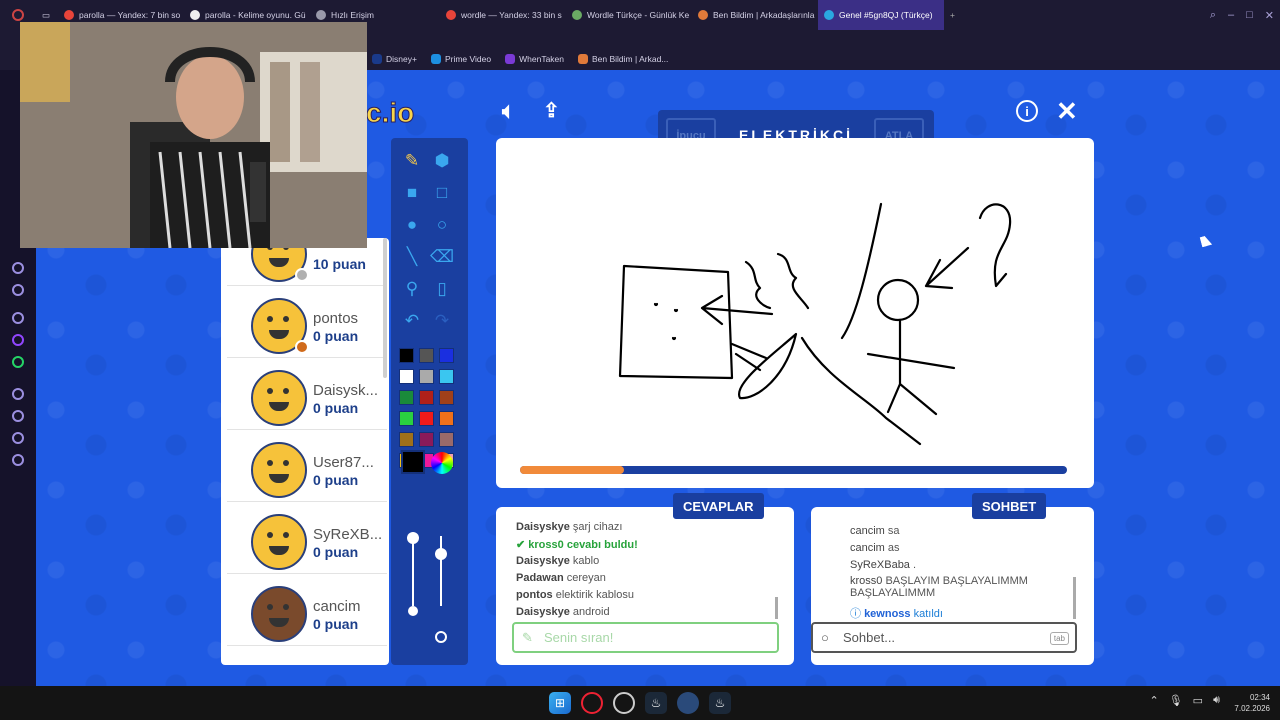  What do you see at coordinates (1027, 111) in the screenshot?
I see `info-icon: i` at bounding box center [1027, 111].